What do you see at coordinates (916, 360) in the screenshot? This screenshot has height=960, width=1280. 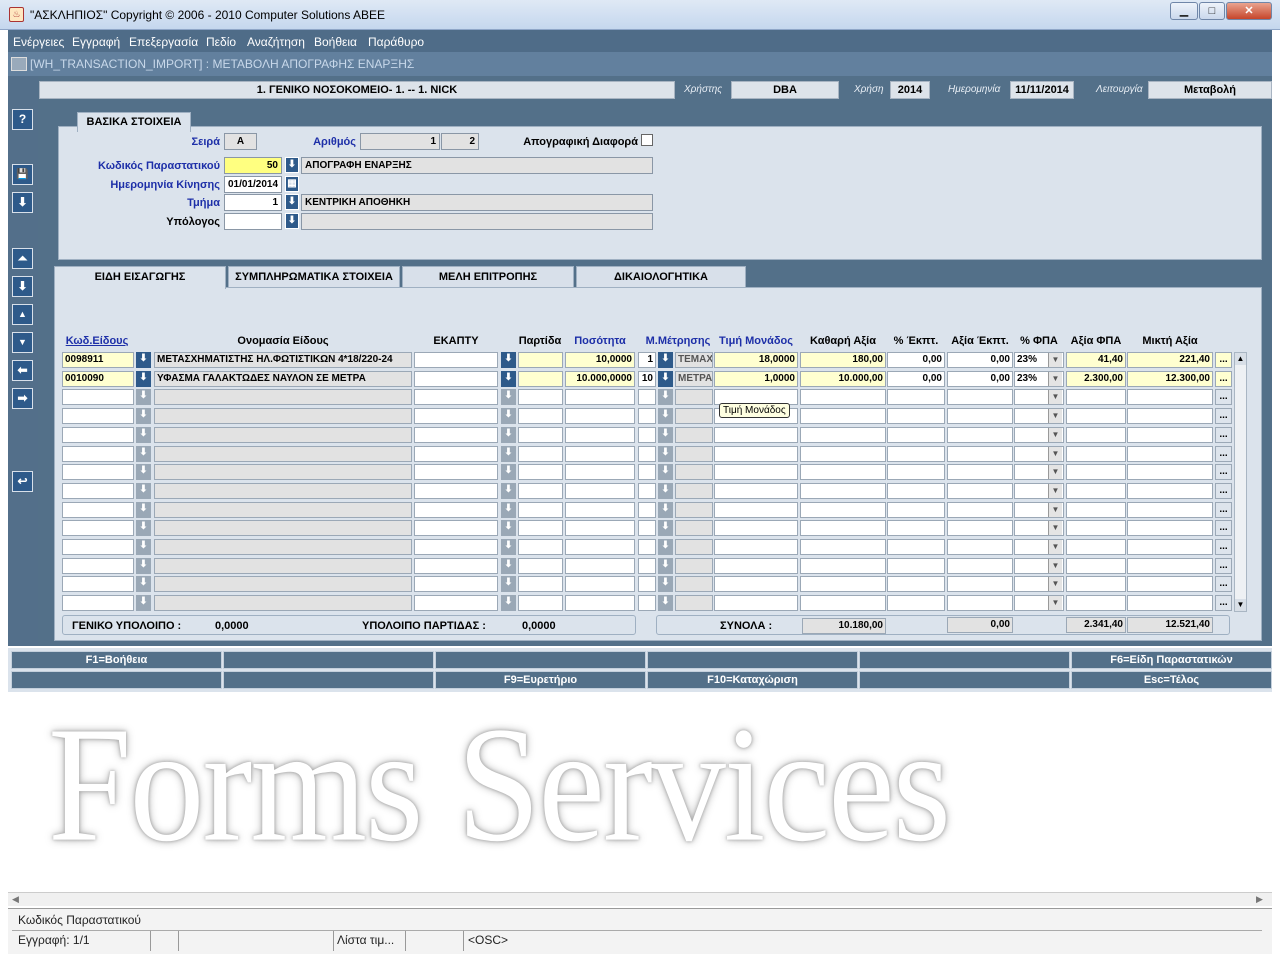 I see `row-disc-pct-field: 0,00` at bounding box center [916, 360].